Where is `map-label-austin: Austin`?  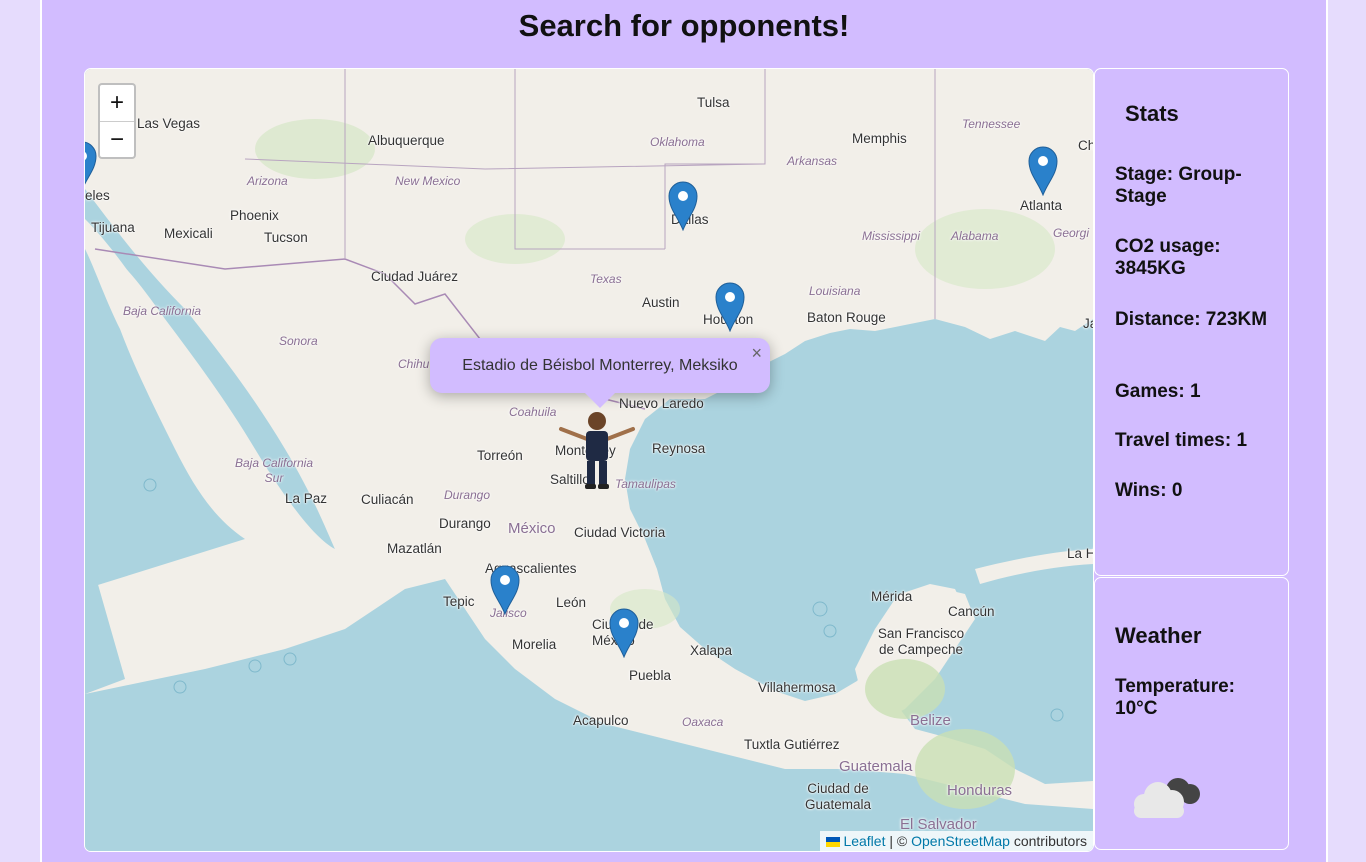
map-label-austin: Austin is located at coordinates (661, 302).